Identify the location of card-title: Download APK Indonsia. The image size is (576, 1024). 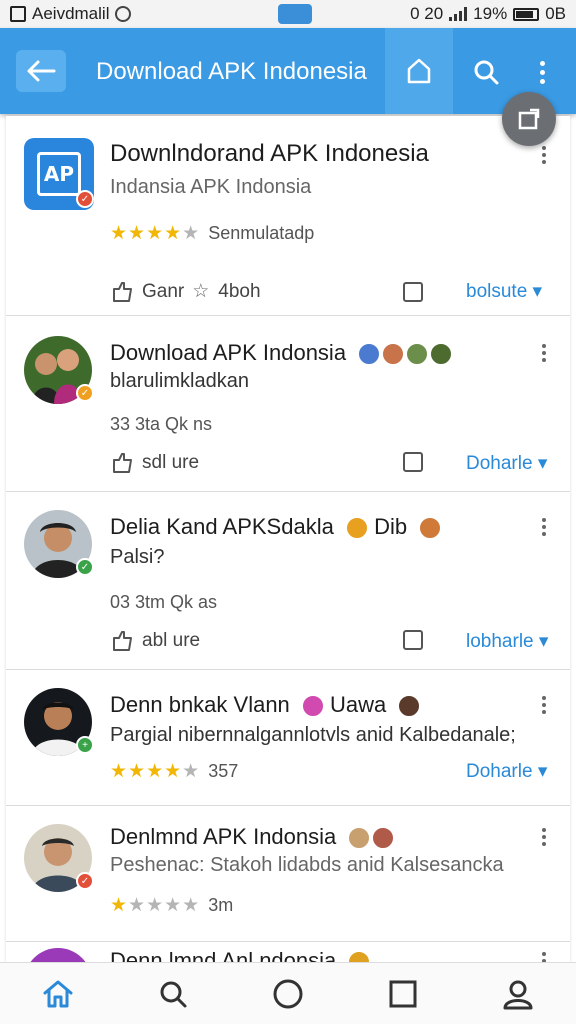
(281, 353).